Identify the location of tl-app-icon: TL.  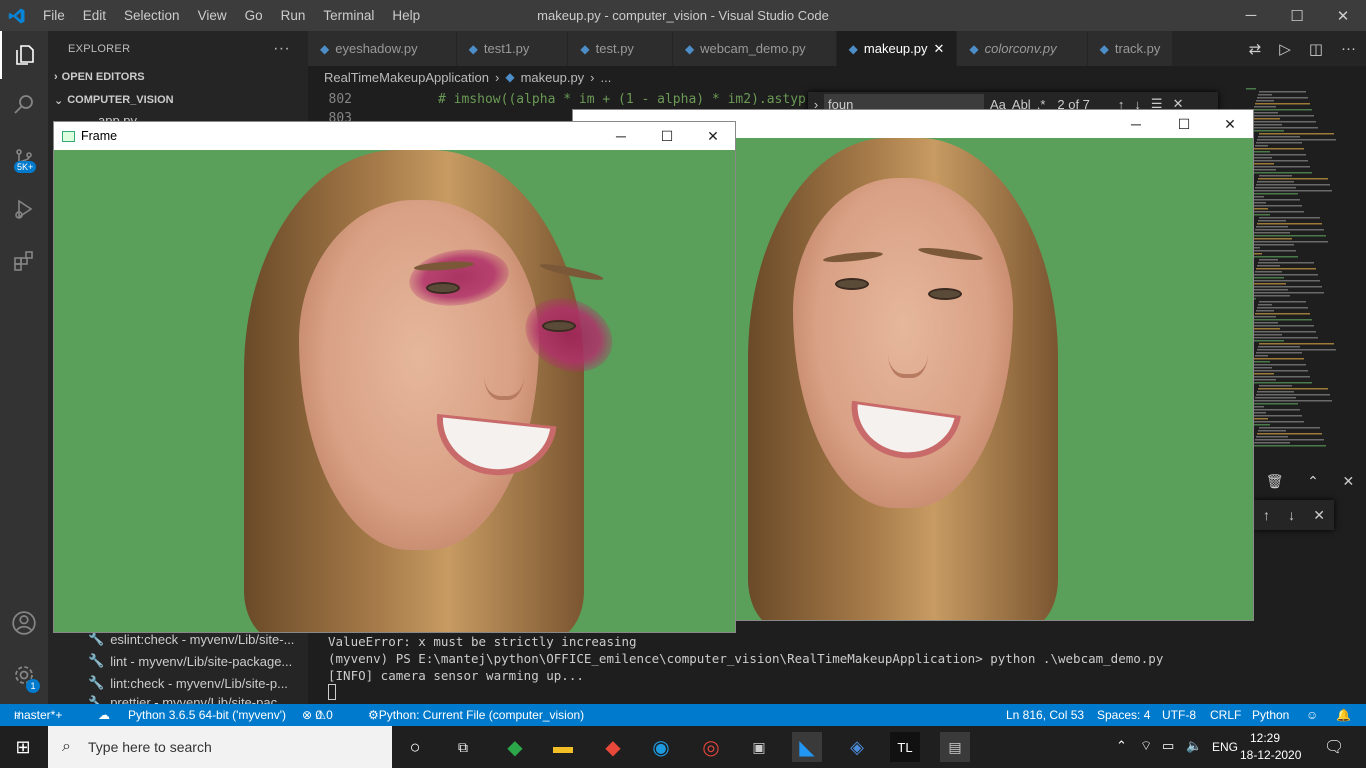
(905, 747).